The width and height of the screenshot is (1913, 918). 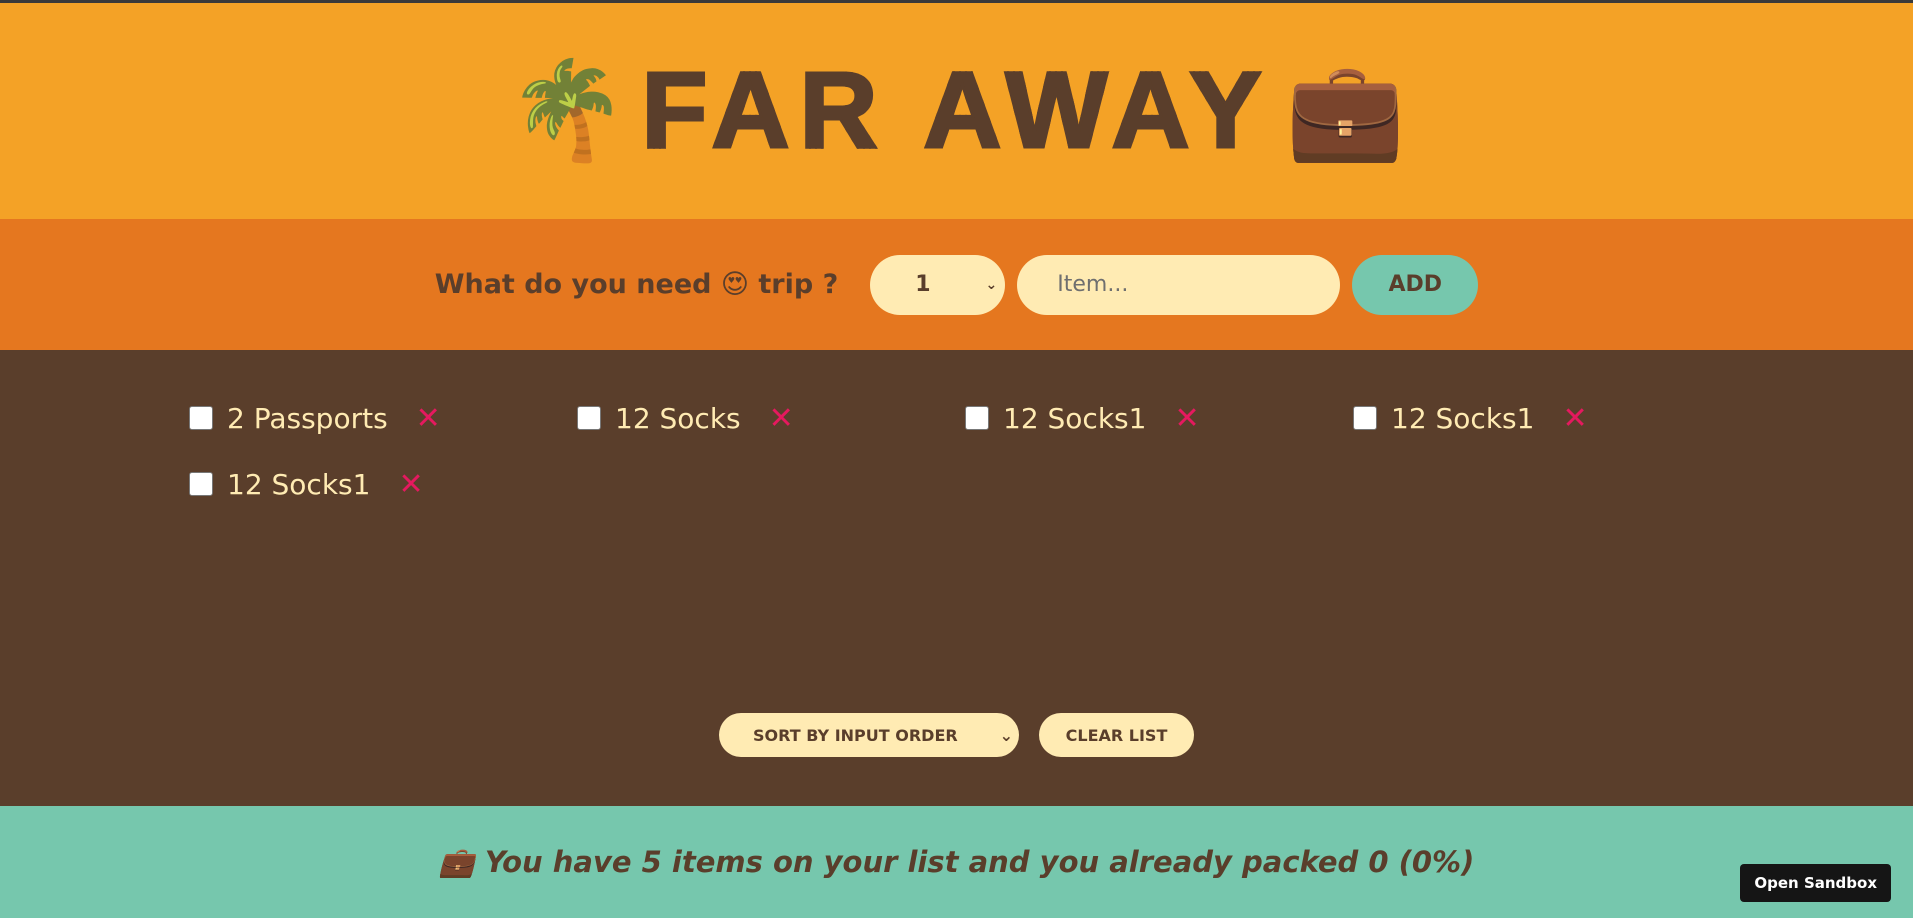 I want to click on sort-select: SORT BY INPUT ORDER ⌄, so click(x=869, y=735).